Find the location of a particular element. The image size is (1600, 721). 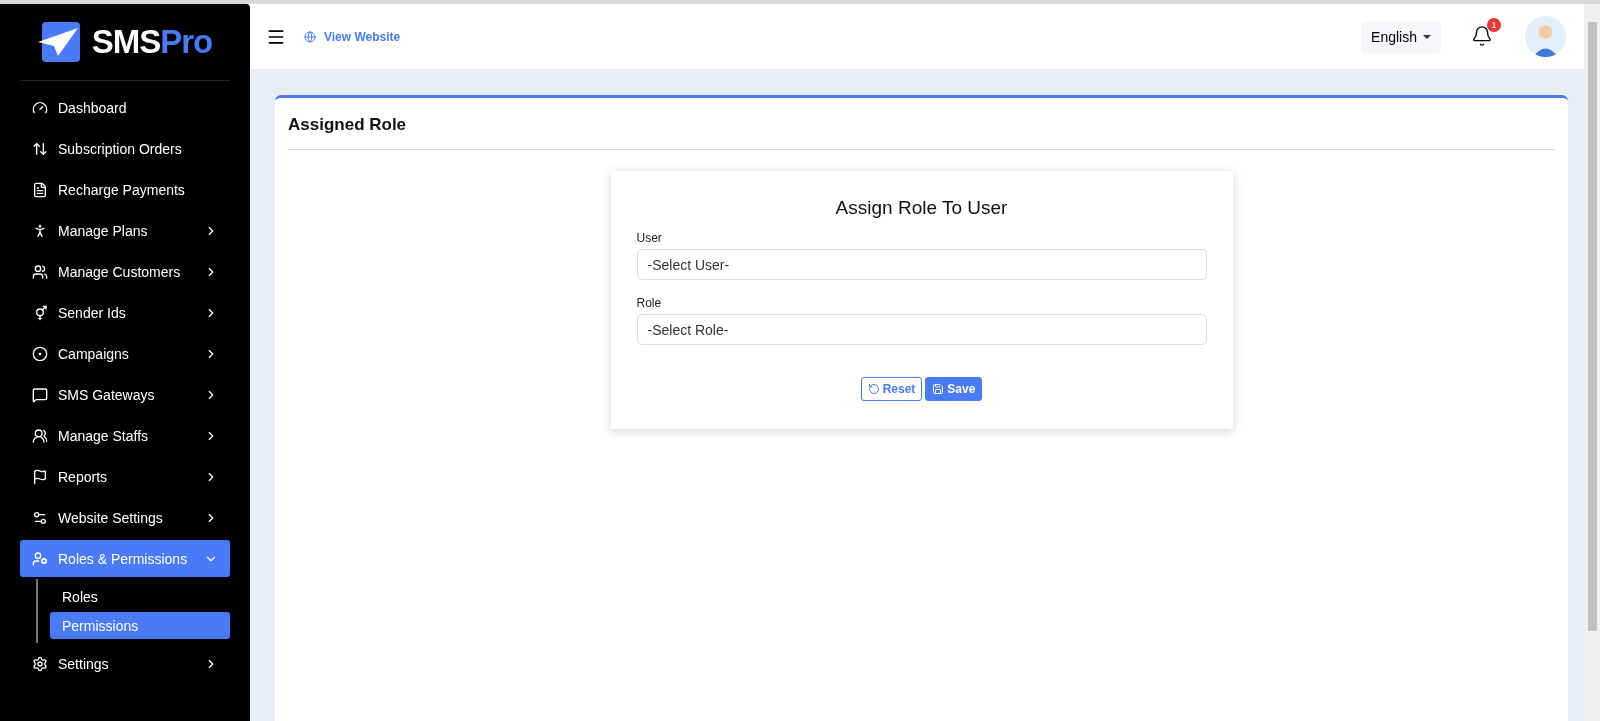

arrows-icon is located at coordinates (40, 148).